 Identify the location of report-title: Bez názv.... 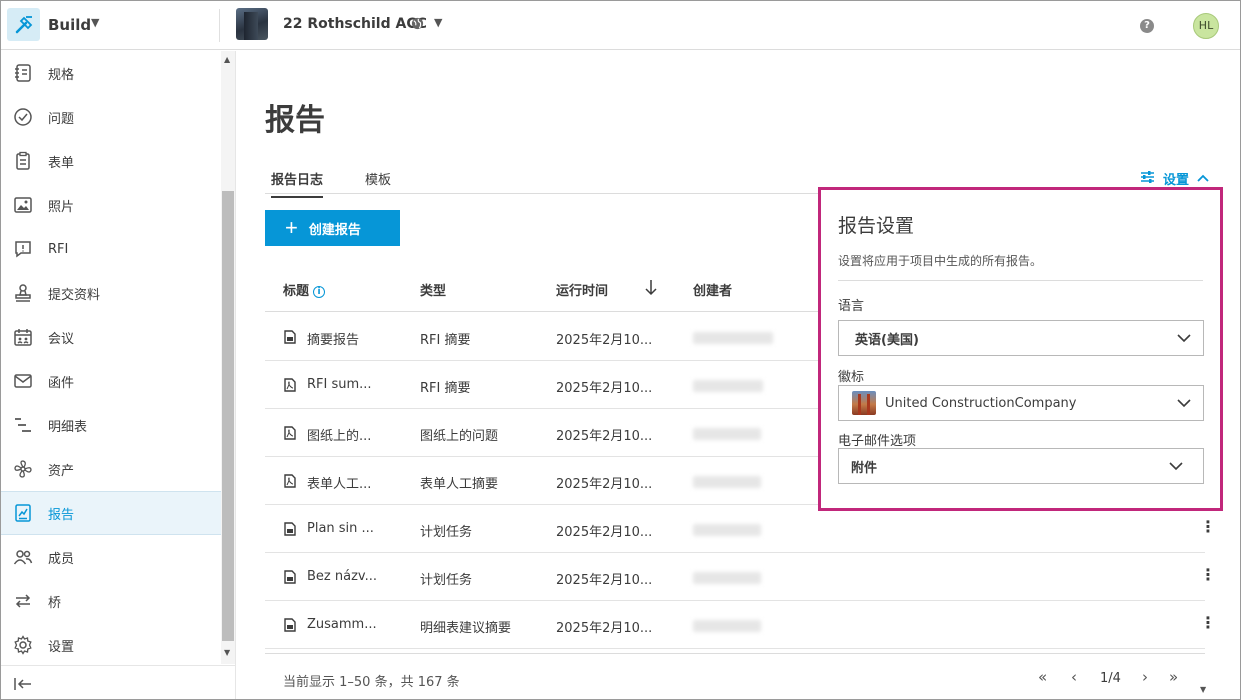
(342, 576).